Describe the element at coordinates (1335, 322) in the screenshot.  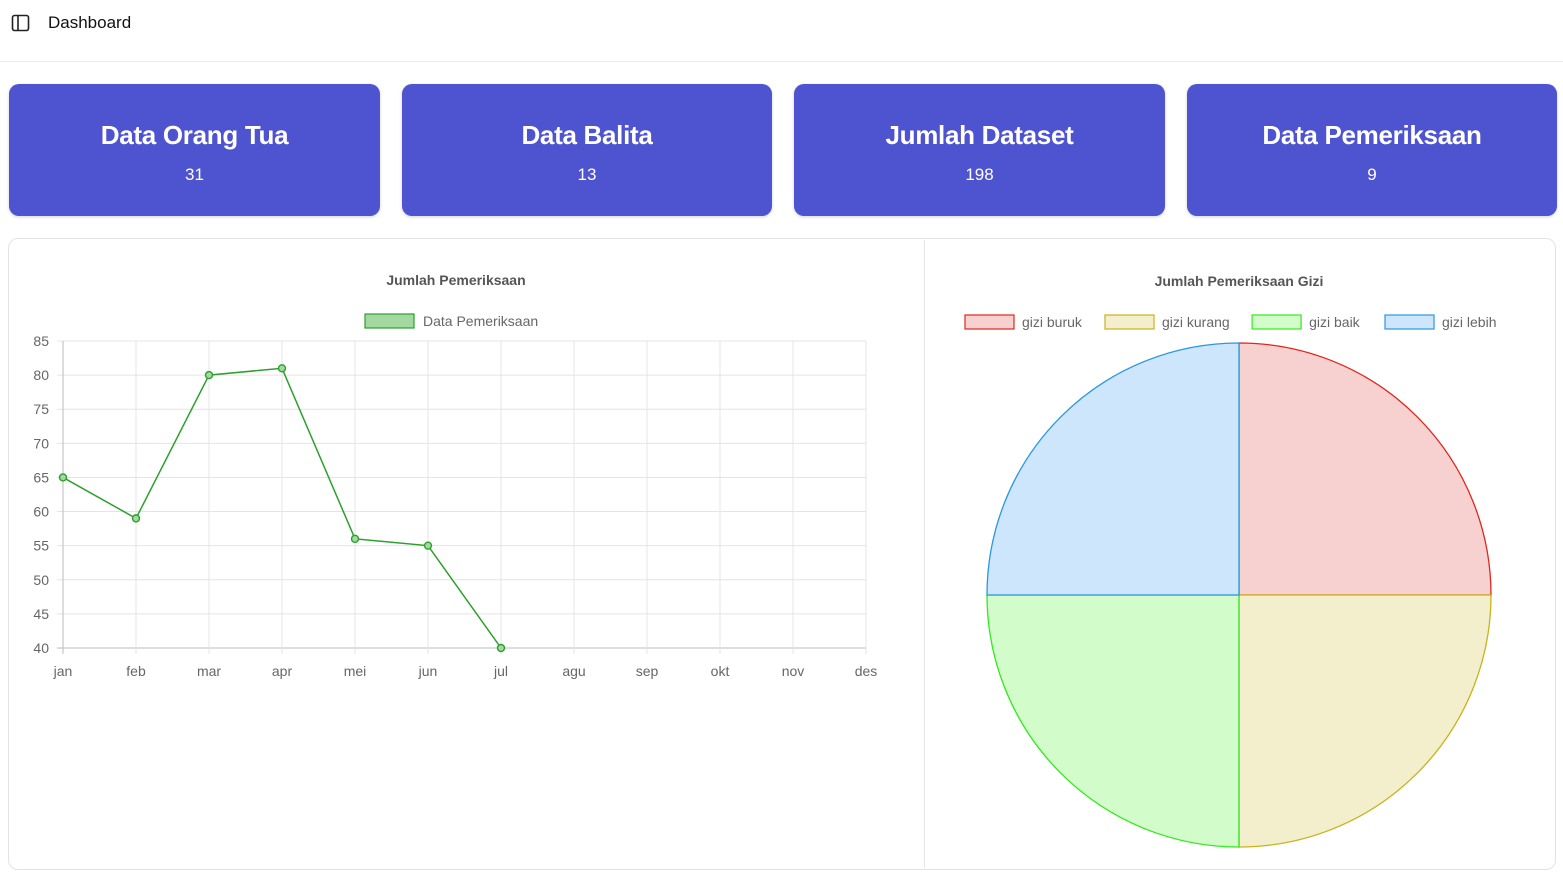
I see `pie-legend-label: gizi baik` at that location.